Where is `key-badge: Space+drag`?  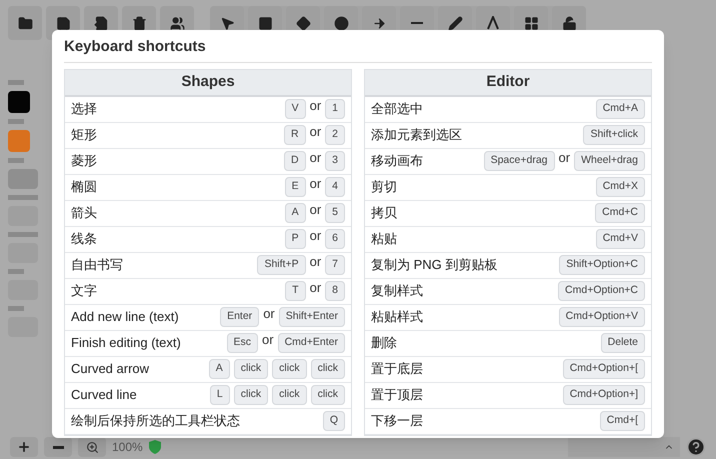 key-badge: Space+drag is located at coordinates (519, 161).